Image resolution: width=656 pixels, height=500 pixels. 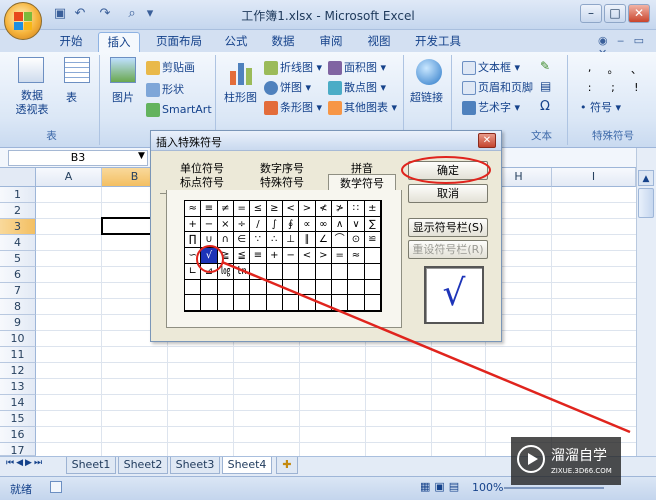 I want to click on tab-view: 视图, so click(x=379, y=42).